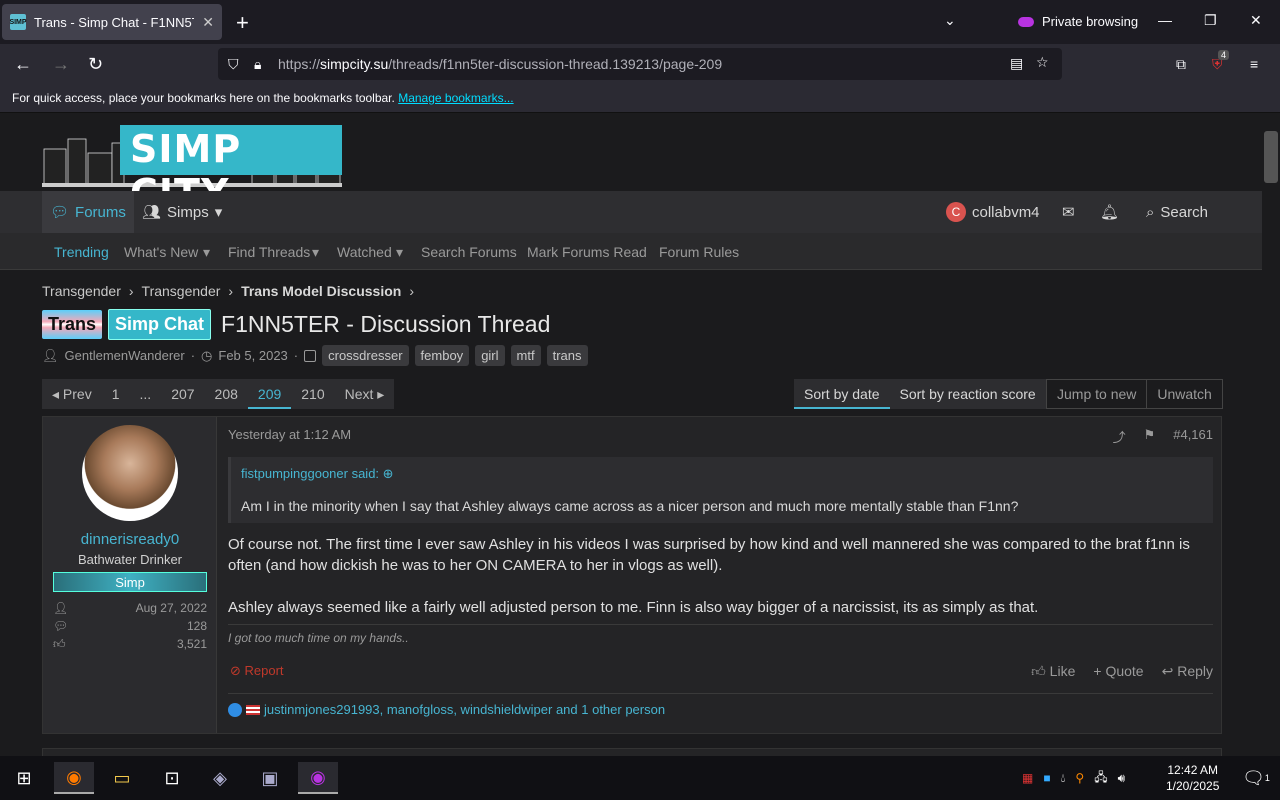  What do you see at coordinates (270, 778) in the screenshot?
I see `network-app-icon: ▣` at bounding box center [270, 778].